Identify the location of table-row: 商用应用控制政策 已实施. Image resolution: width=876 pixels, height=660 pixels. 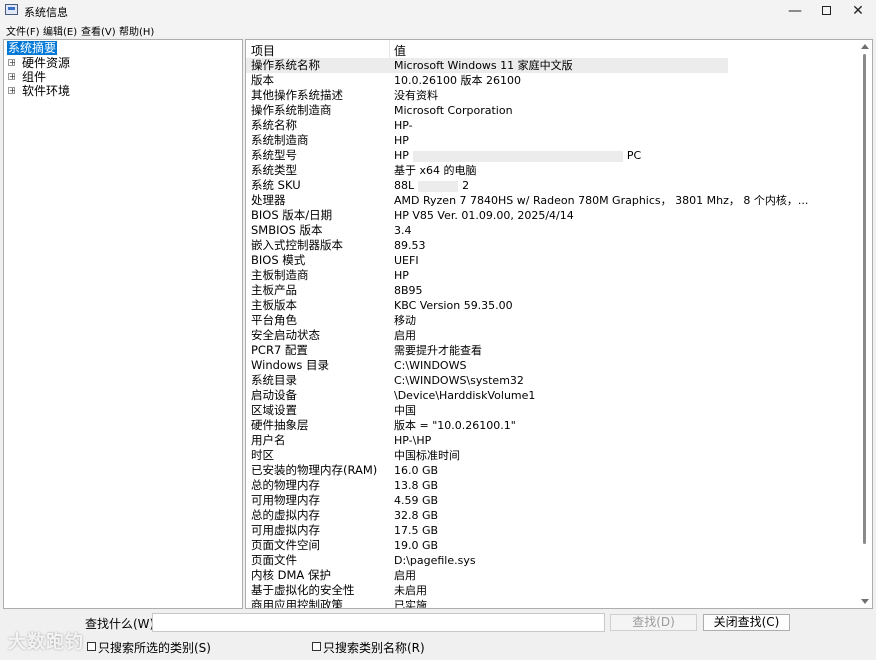
(552, 603).